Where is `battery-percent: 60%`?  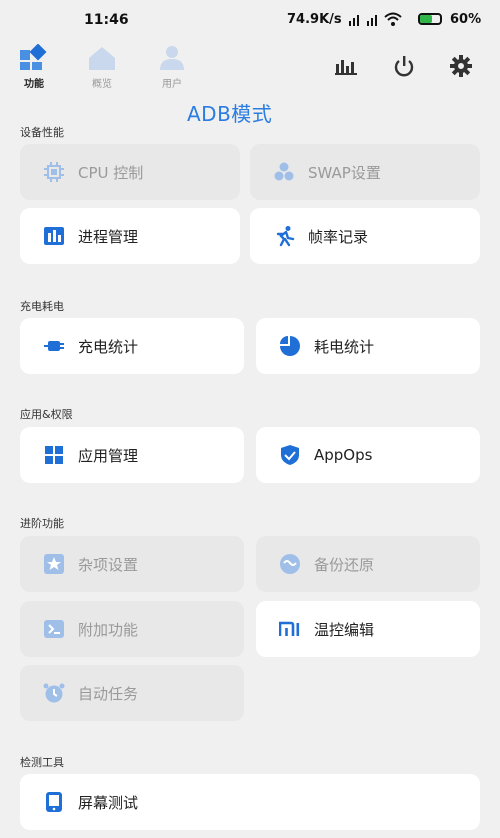
battery-percent: 60% is located at coordinates (466, 19).